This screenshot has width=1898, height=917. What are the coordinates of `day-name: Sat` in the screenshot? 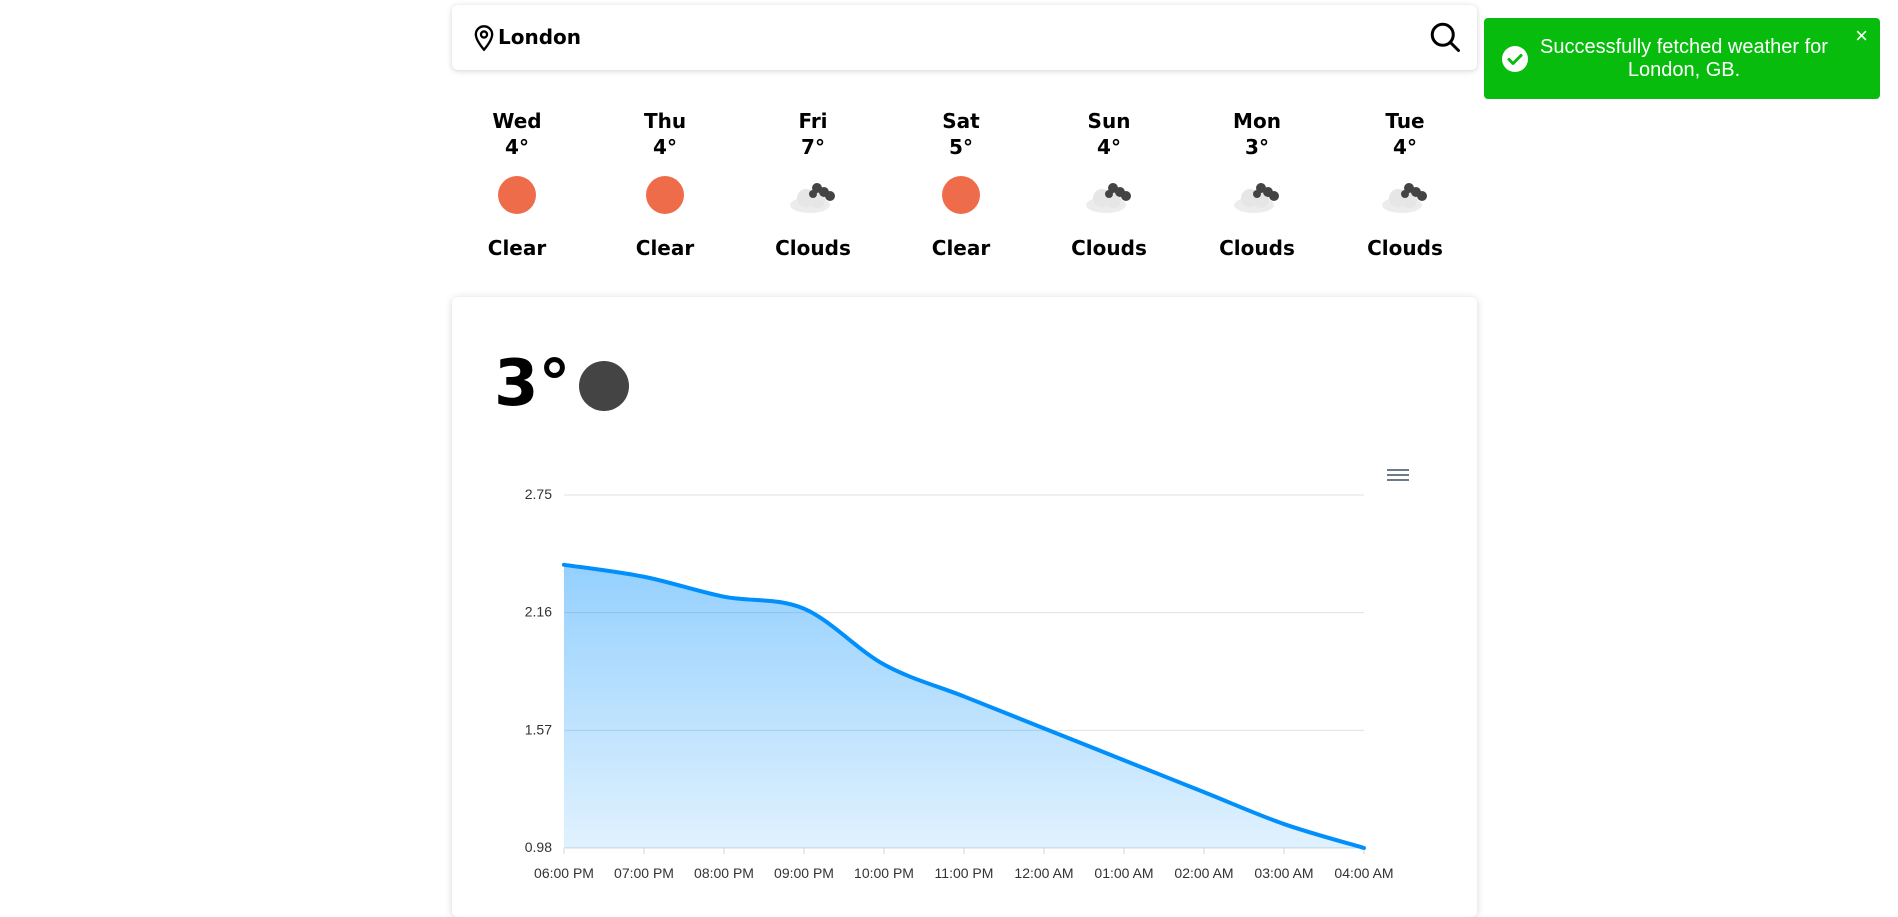 It's located at (961, 121).